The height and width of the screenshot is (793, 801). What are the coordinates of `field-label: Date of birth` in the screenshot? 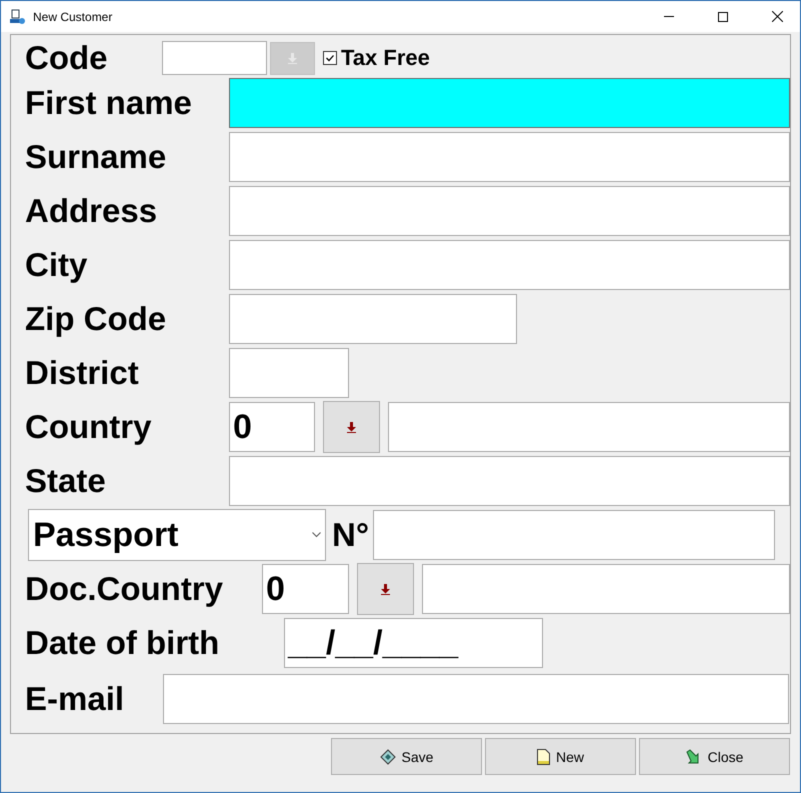 It's located at (122, 643).